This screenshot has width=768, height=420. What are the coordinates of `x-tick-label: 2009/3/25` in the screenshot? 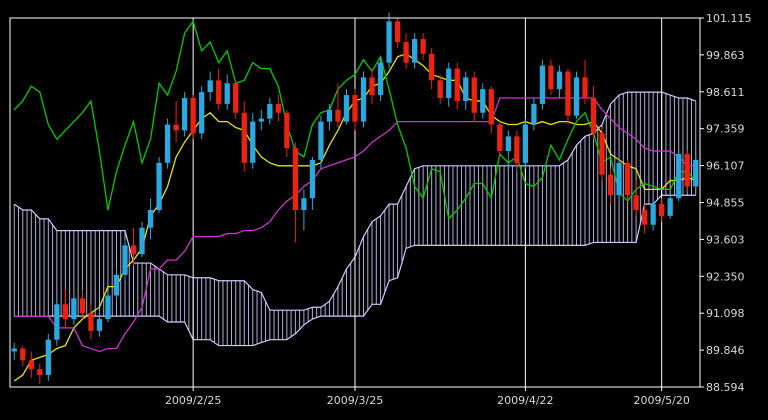 It's located at (355, 400).